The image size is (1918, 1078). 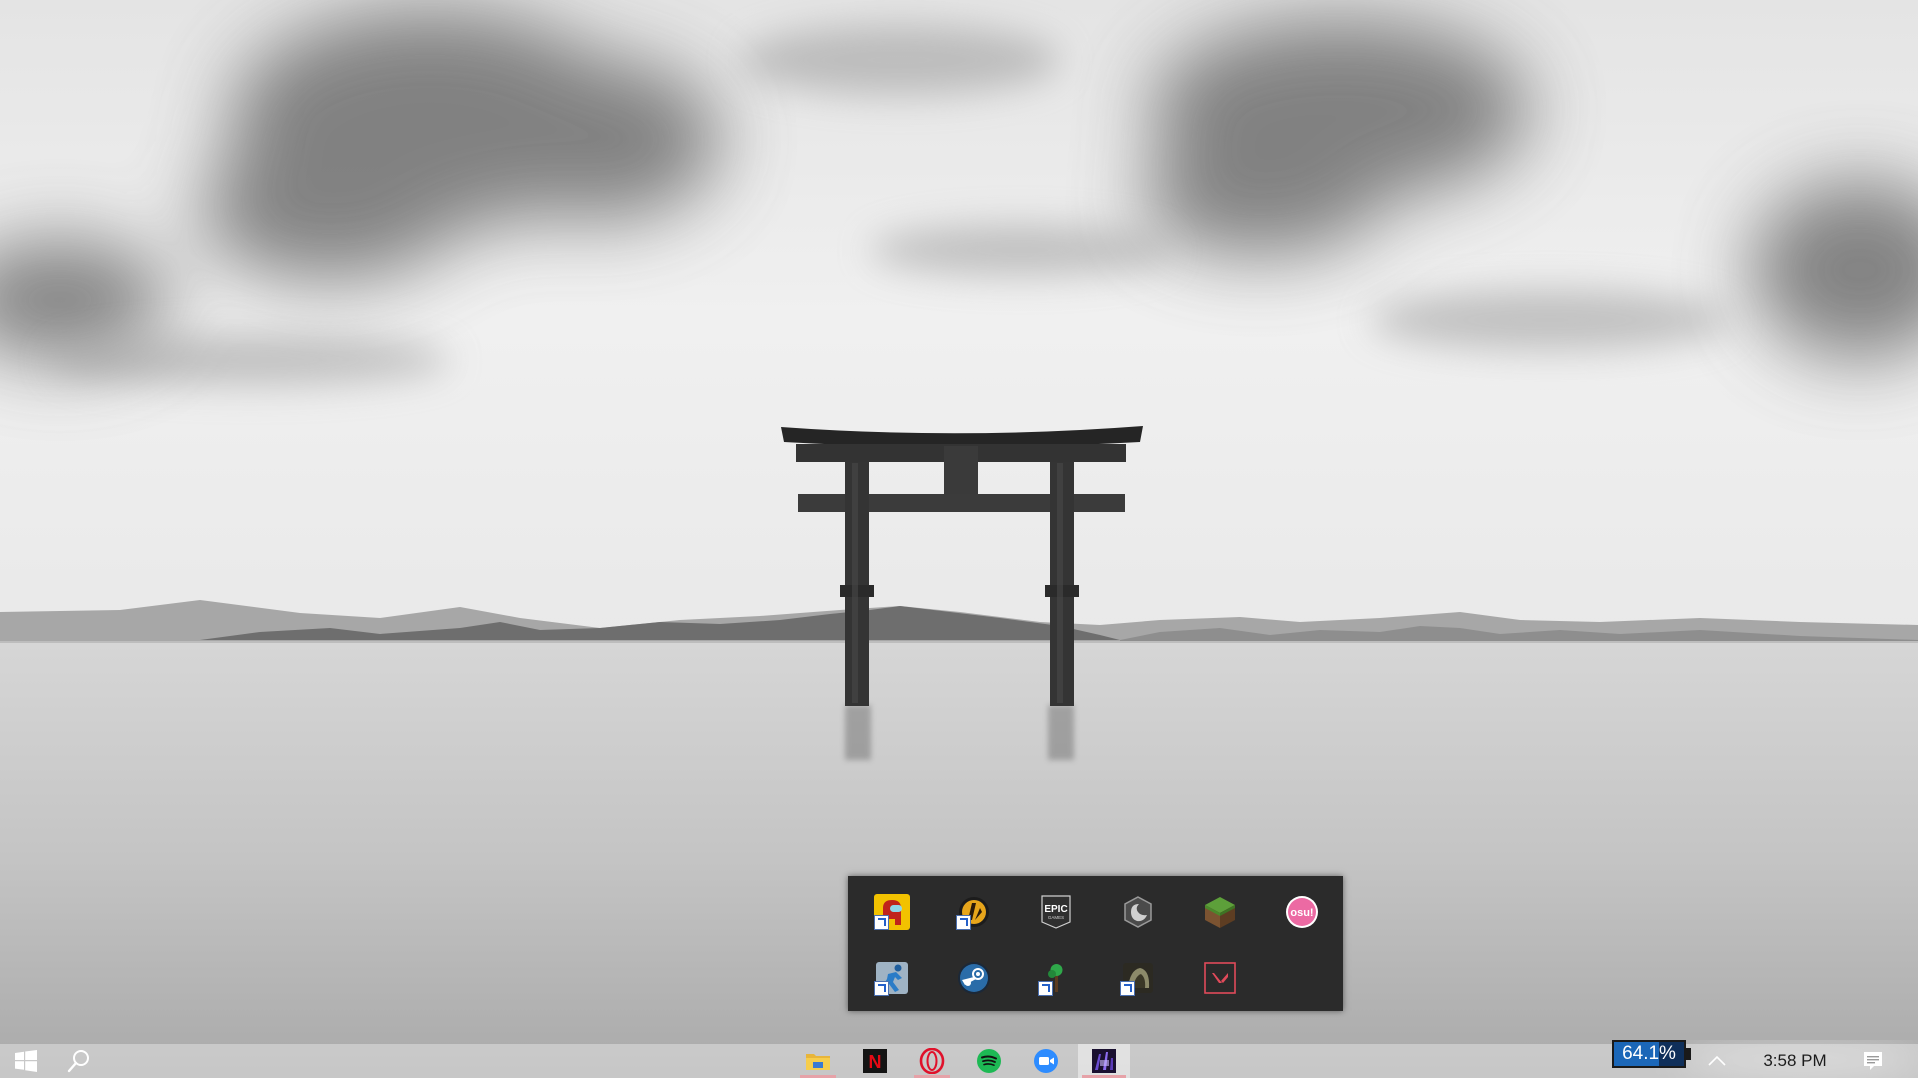 I want to click on minecraft-icon, so click(x=1220, y=912).